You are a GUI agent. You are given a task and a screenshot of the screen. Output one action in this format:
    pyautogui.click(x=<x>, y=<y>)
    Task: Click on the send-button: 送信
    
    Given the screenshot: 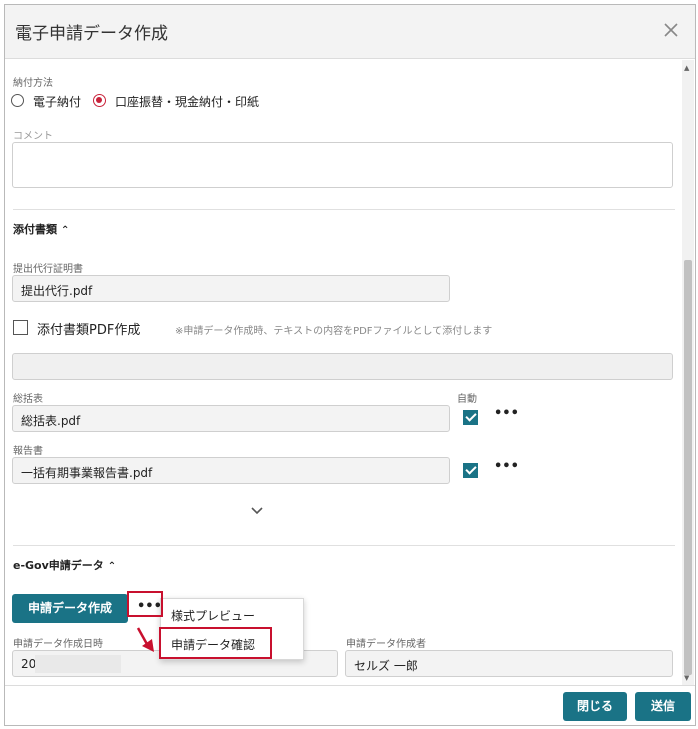 What is the action you would take?
    pyautogui.click(x=663, y=706)
    